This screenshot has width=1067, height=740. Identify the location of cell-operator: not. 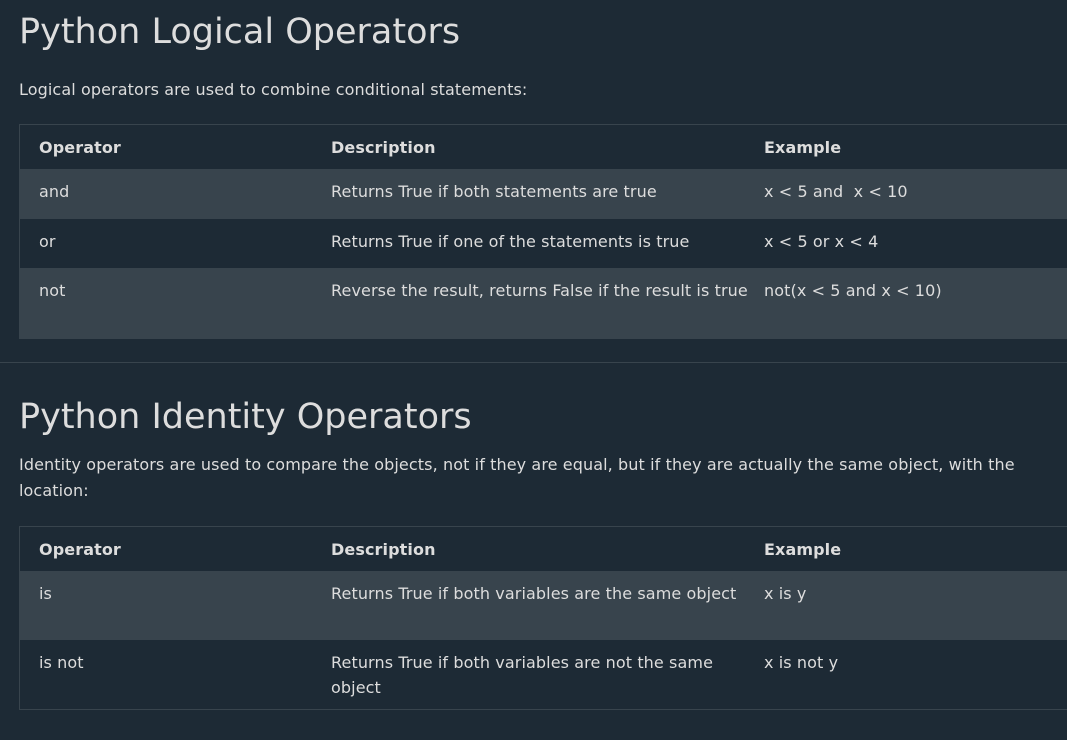
(52, 290).